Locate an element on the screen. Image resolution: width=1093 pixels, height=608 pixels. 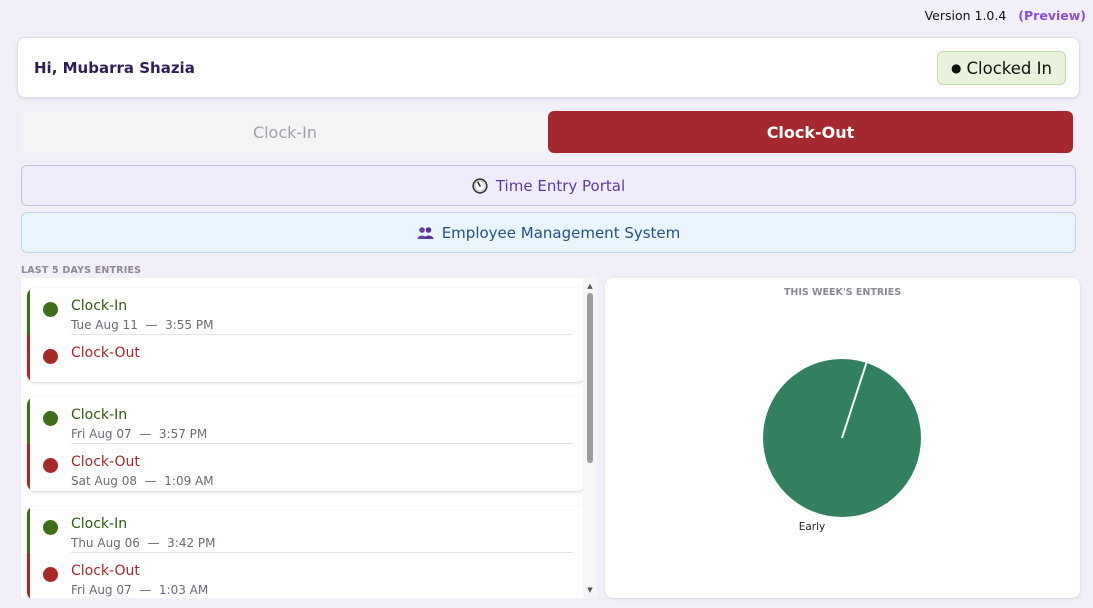
clock-out-row: Clock-Out Sat Aug 08 — 1:09 AM is located at coordinates (306, 467).